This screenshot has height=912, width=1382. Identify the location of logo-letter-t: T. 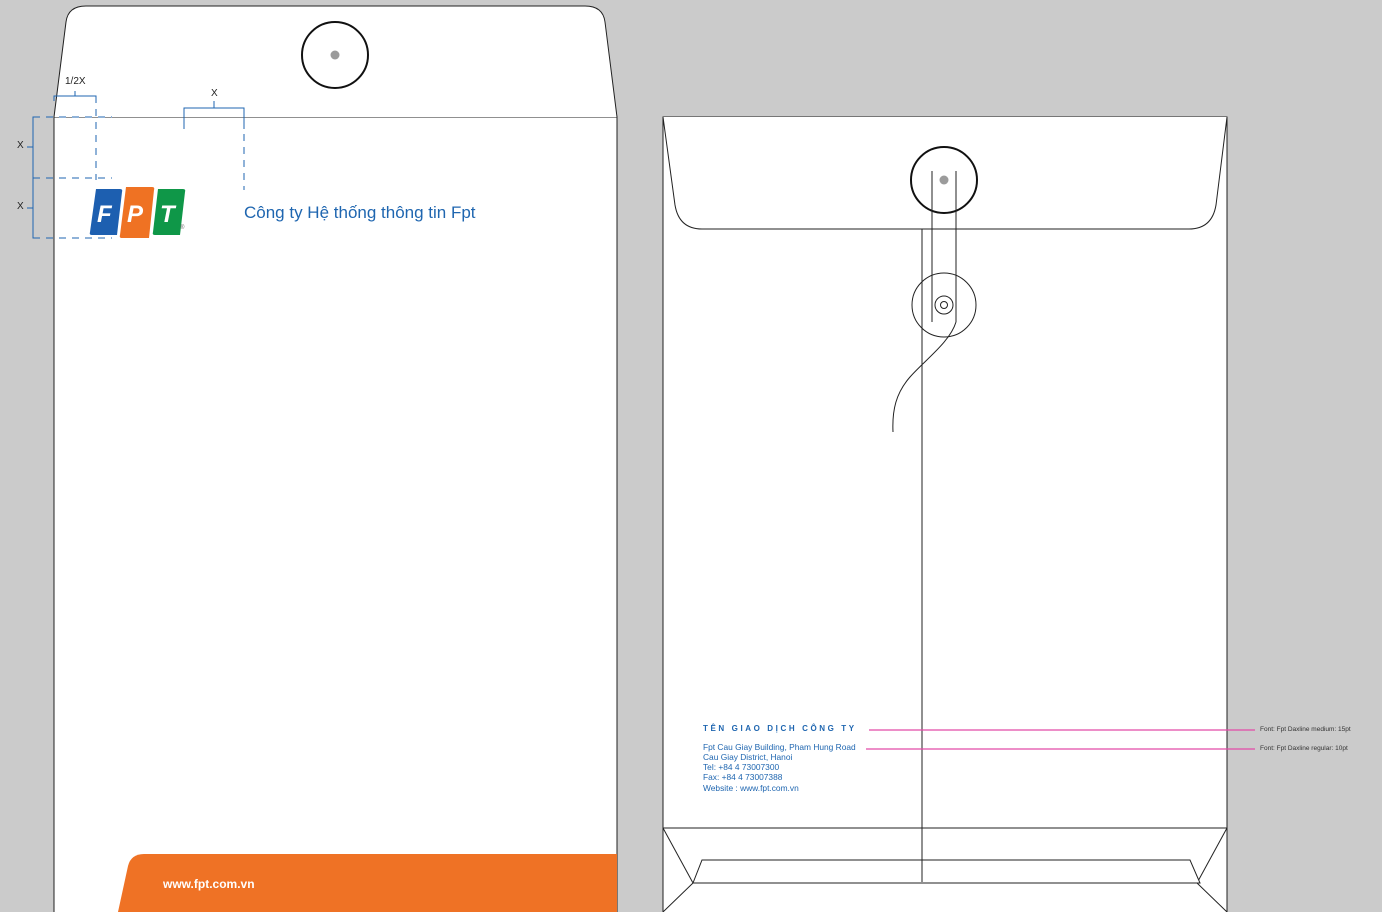
(168, 214).